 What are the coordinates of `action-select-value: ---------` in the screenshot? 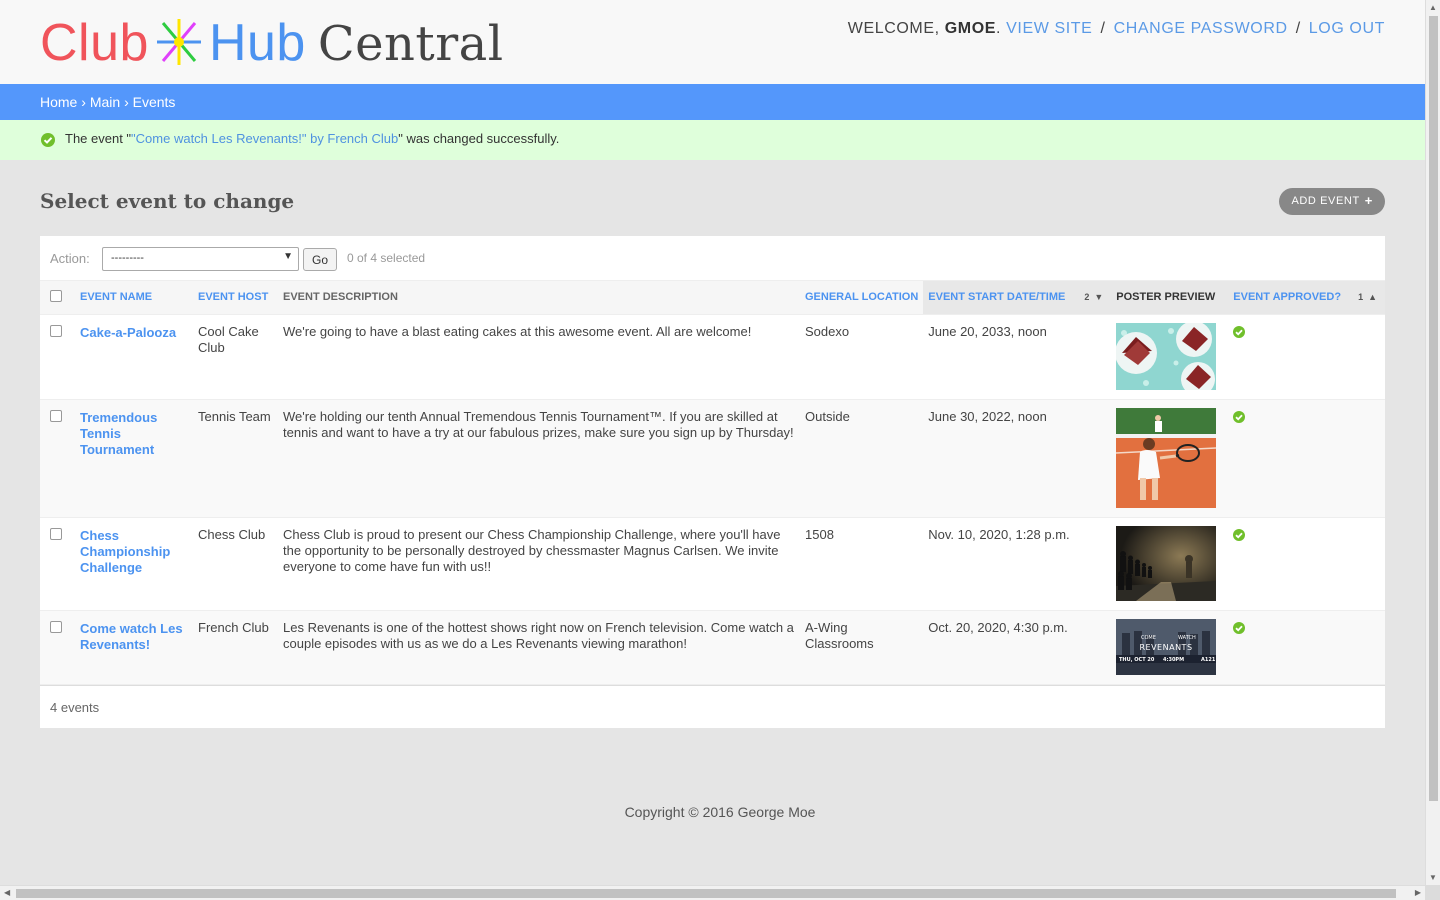 It's located at (127, 258).